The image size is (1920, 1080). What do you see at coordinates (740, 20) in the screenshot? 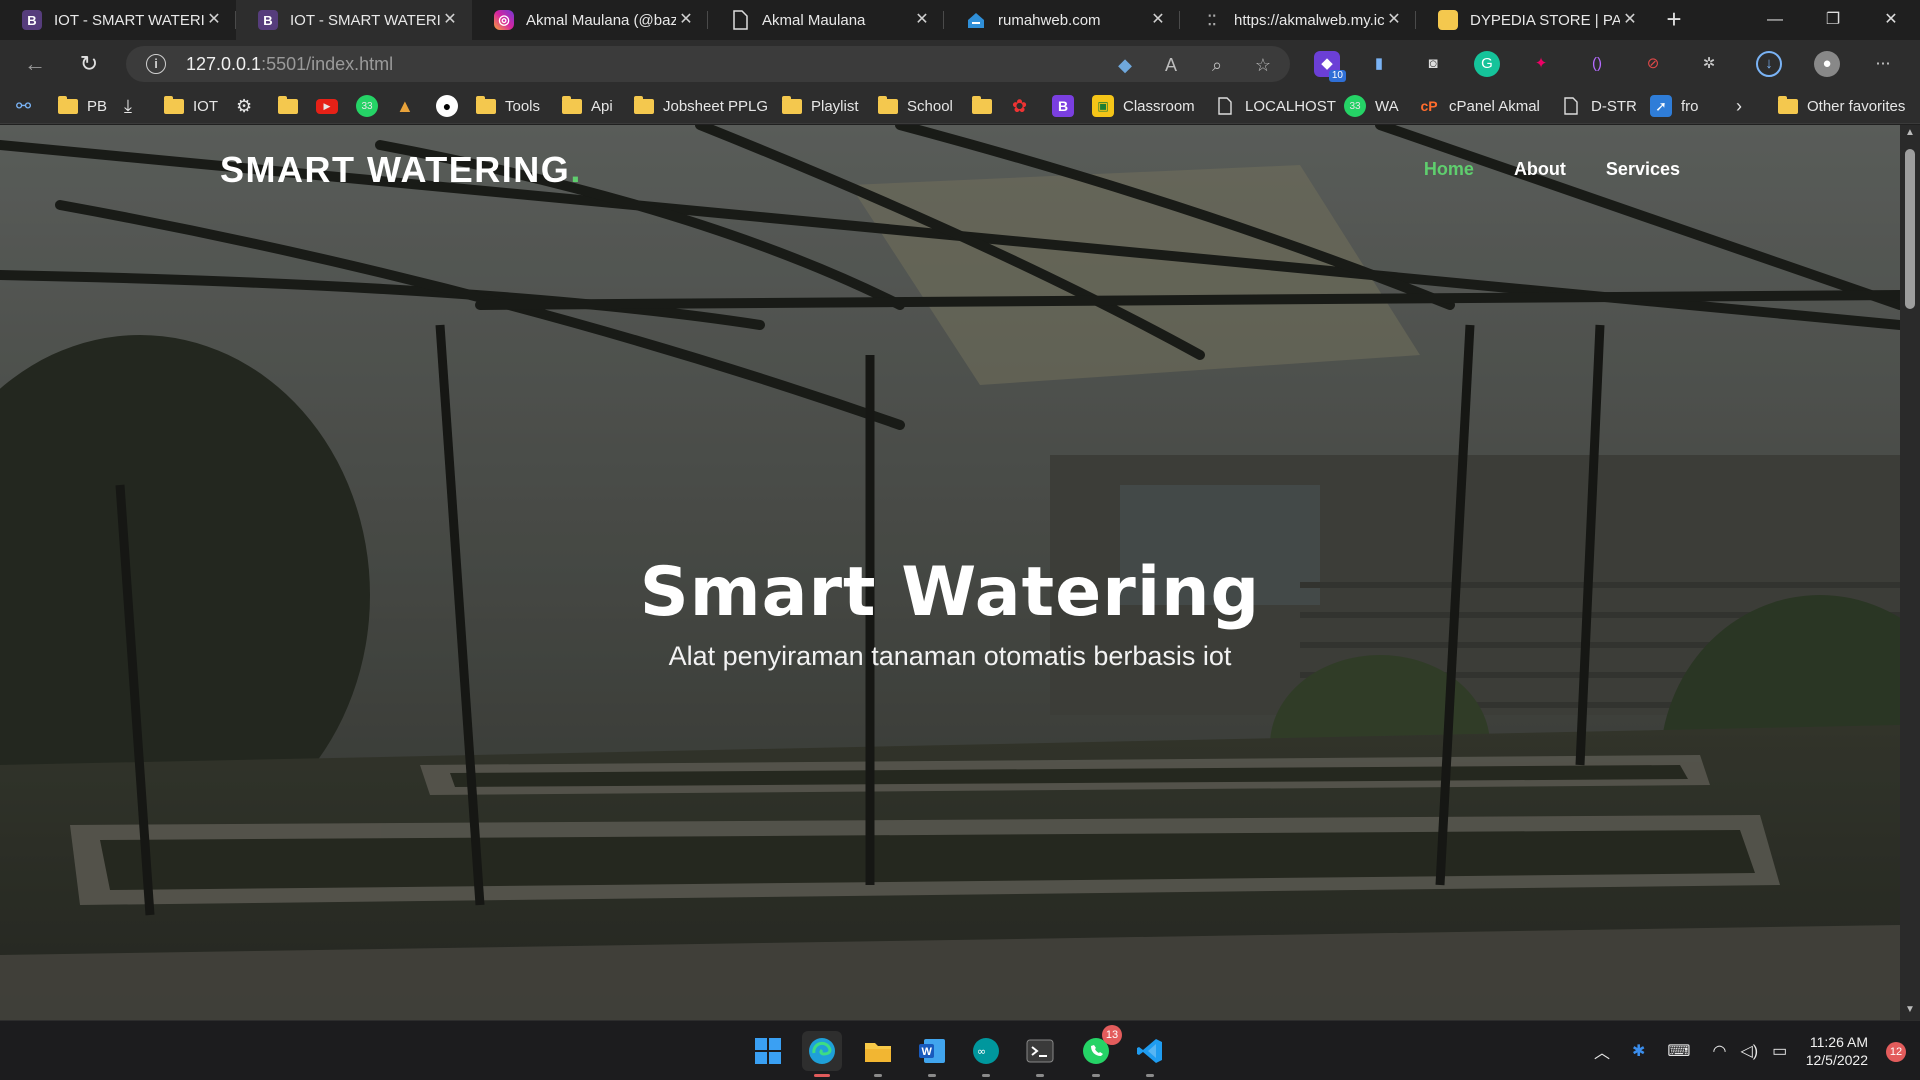
I see `page-icon` at bounding box center [740, 20].